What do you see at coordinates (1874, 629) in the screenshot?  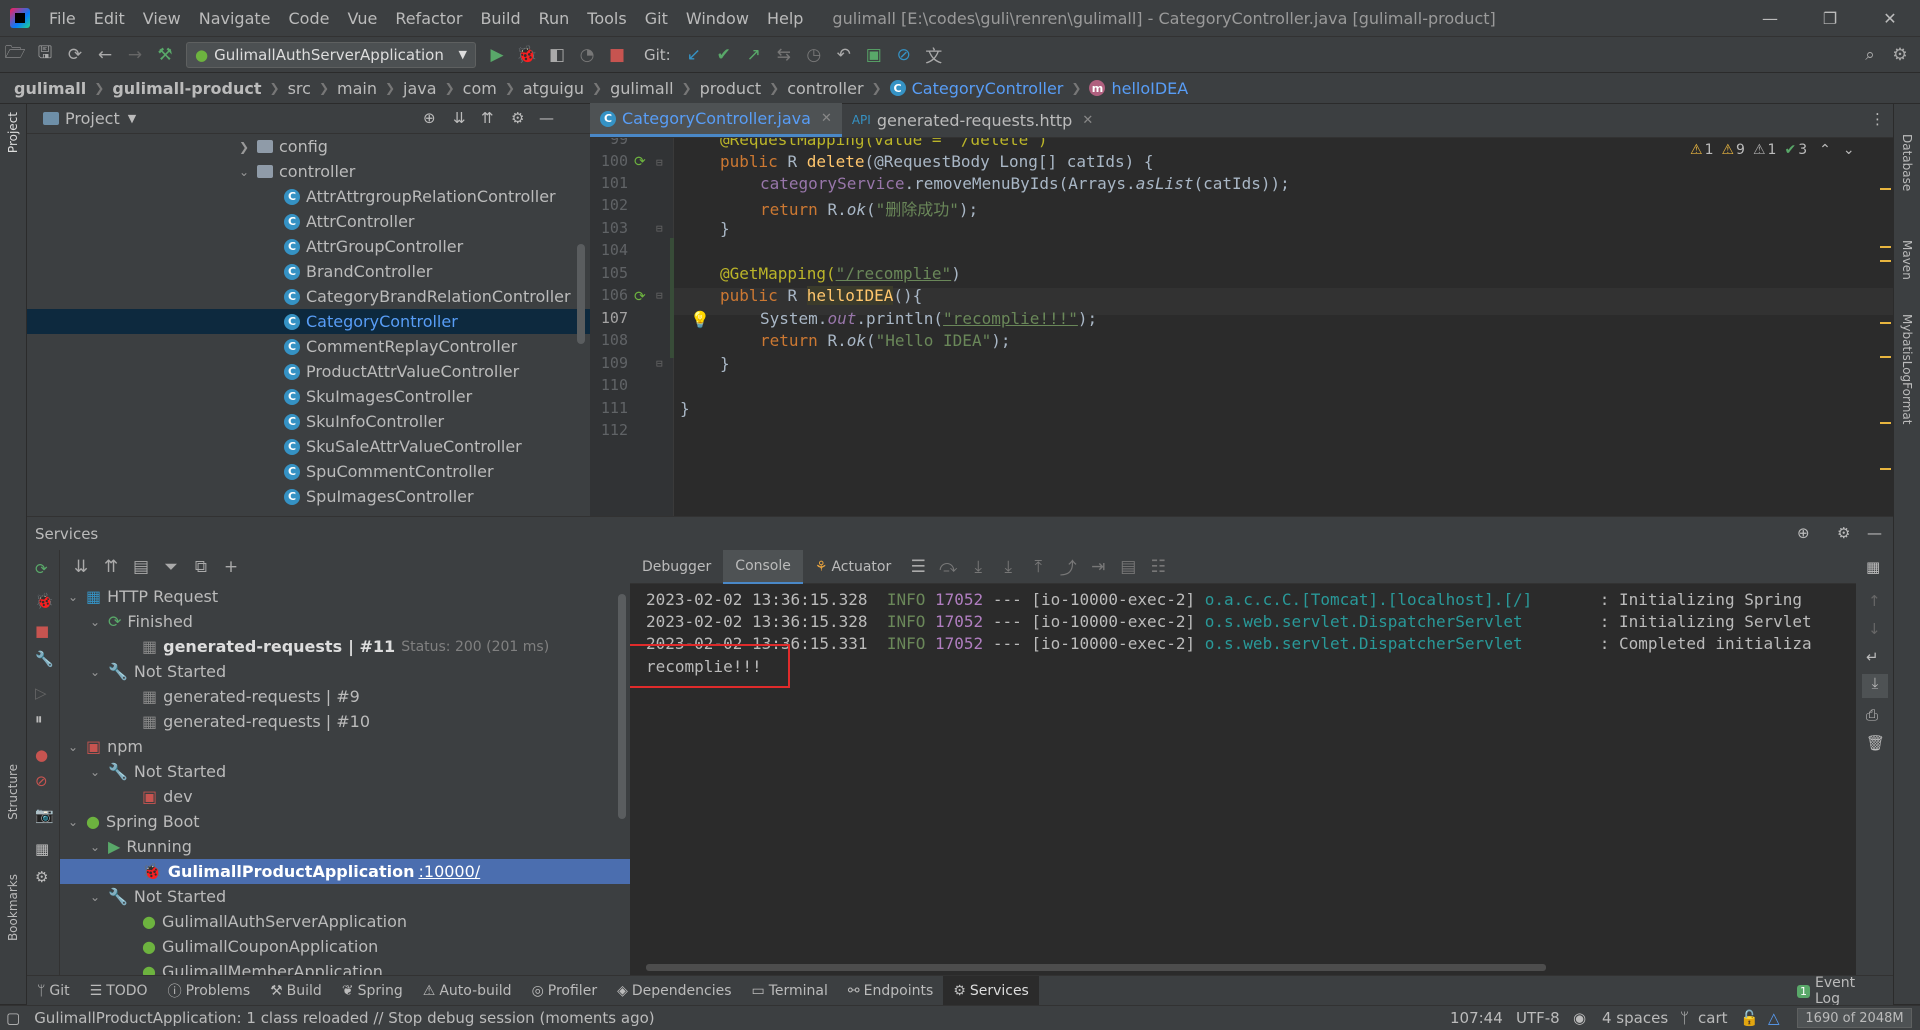 I see `down-arrow-icon: ↓` at bounding box center [1874, 629].